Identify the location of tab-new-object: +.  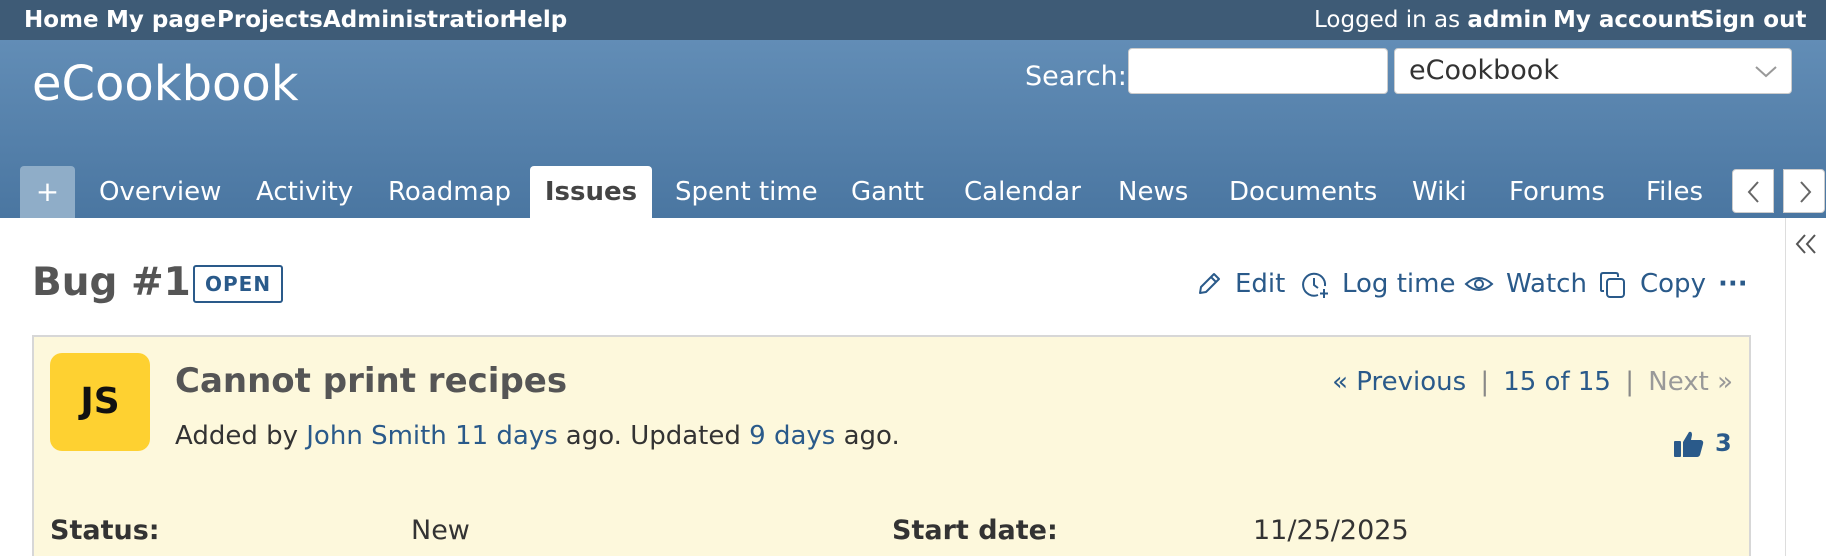
(47, 192).